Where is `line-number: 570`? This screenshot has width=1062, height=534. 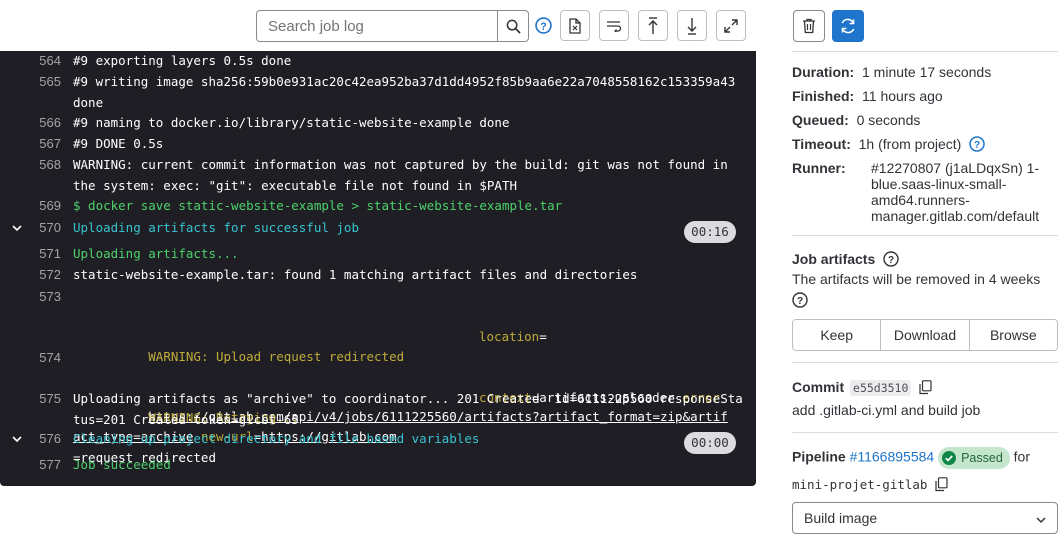
line-number: 570 is located at coordinates (30, 227).